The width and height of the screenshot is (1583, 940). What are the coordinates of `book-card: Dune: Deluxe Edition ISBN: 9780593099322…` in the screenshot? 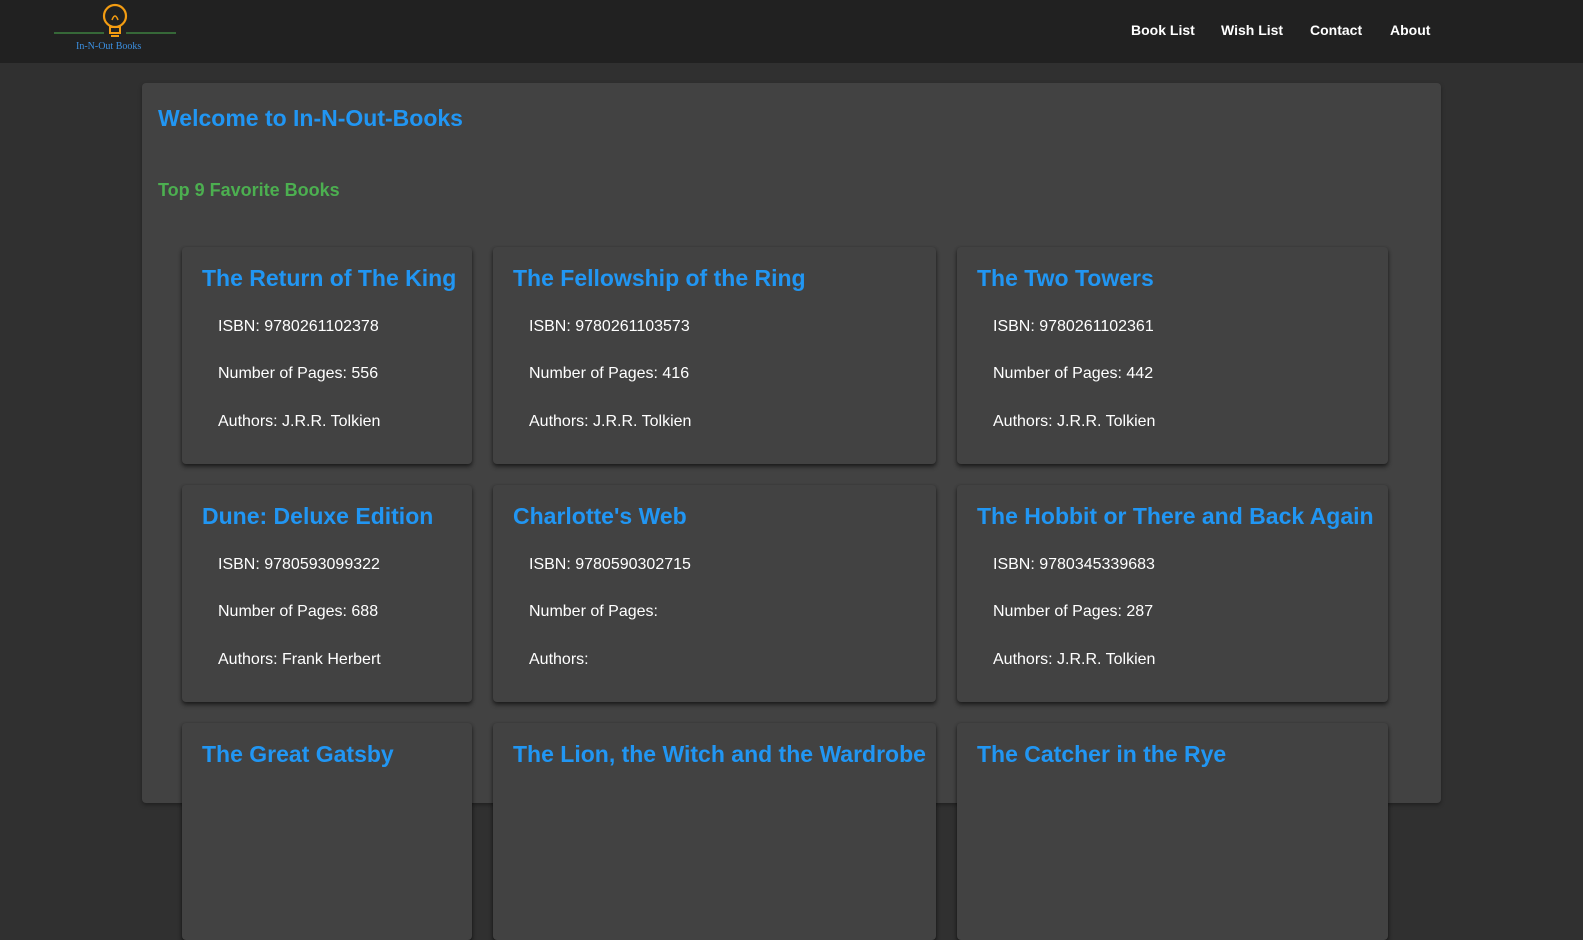 It's located at (327, 593).